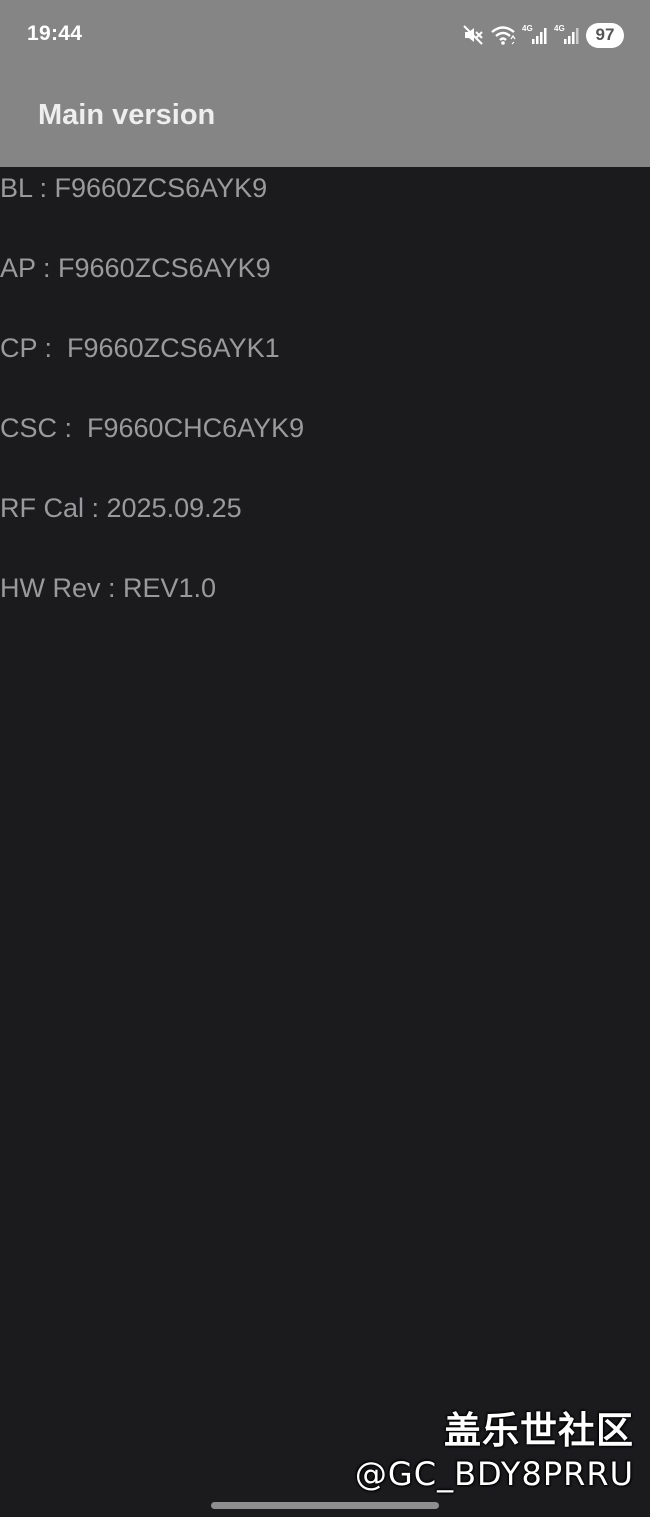 This screenshot has height=1517, width=650. I want to click on watermark-user: @GC_BDY8PRRU, so click(494, 1474).